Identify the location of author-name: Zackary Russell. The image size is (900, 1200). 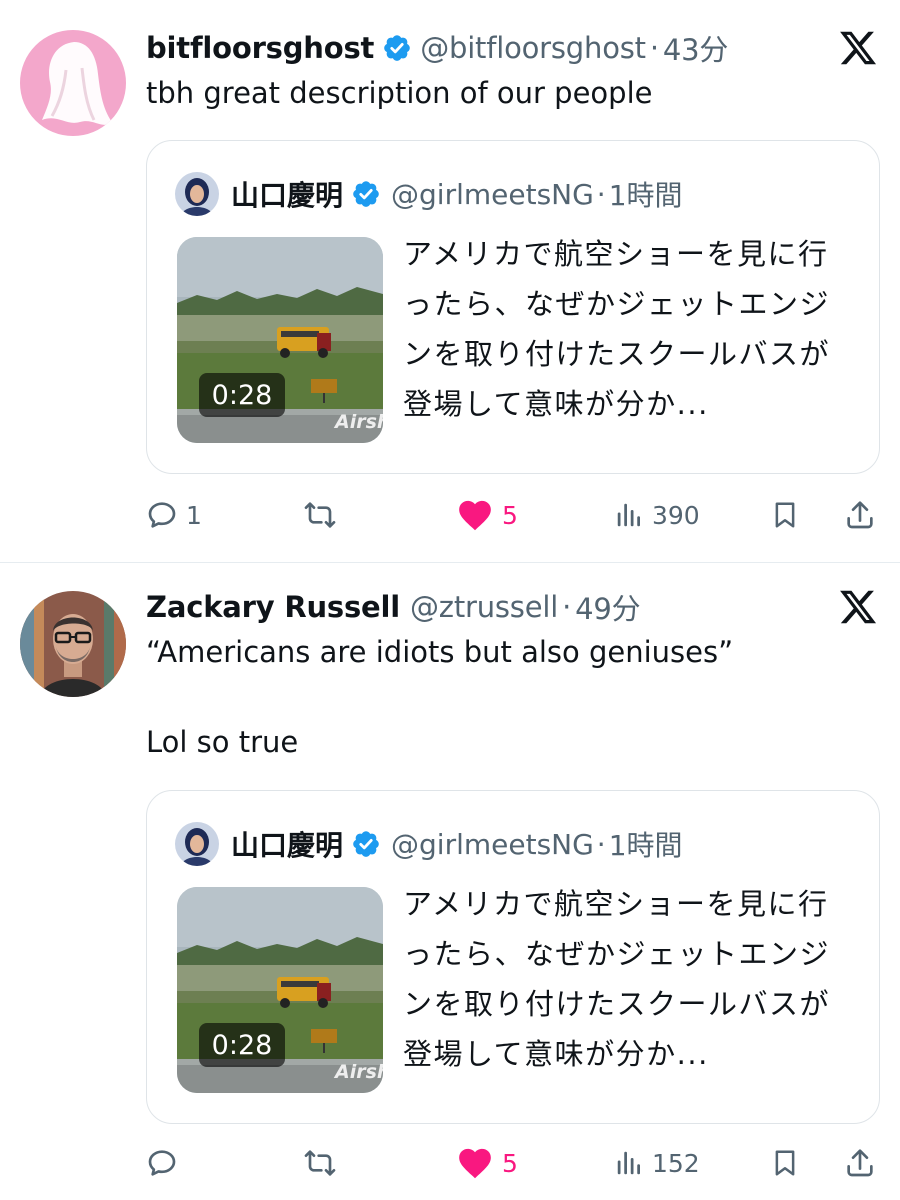
(273, 607).